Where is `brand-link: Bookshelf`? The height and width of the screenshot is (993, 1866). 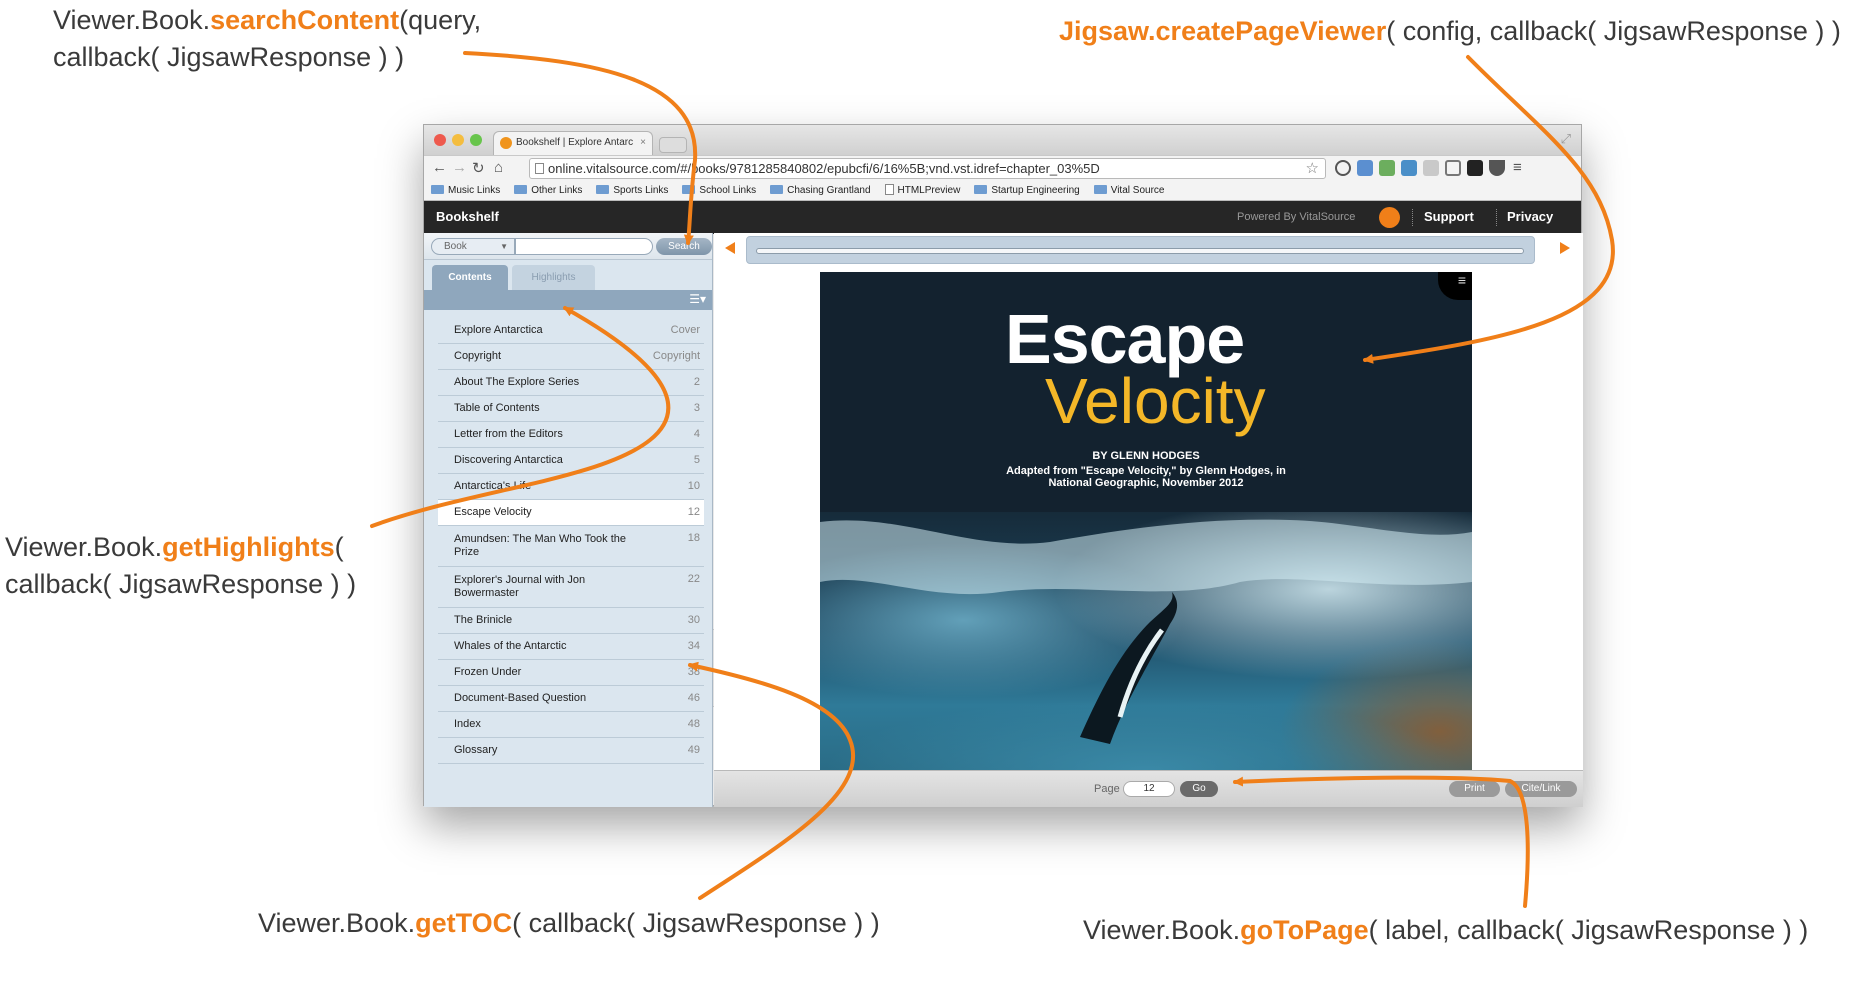
brand-link: Bookshelf is located at coordinates (467, 216).